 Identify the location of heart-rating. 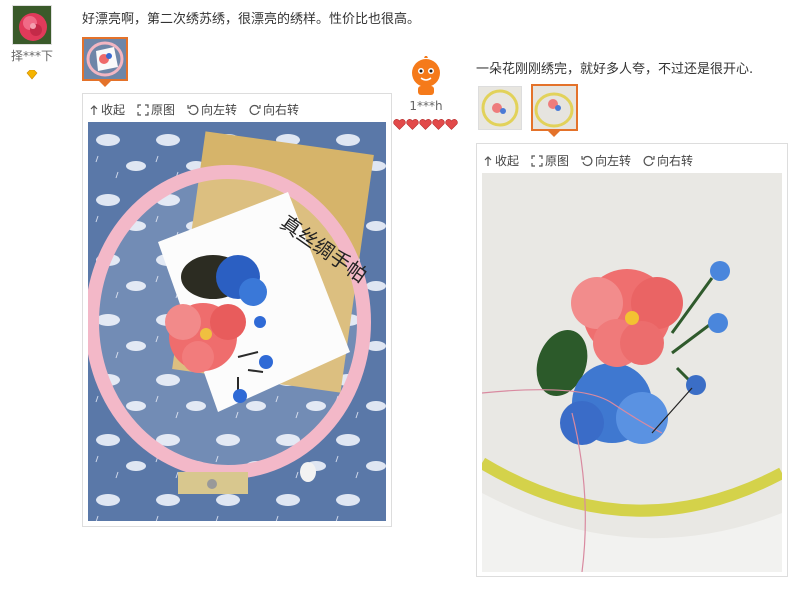
(425, 124).